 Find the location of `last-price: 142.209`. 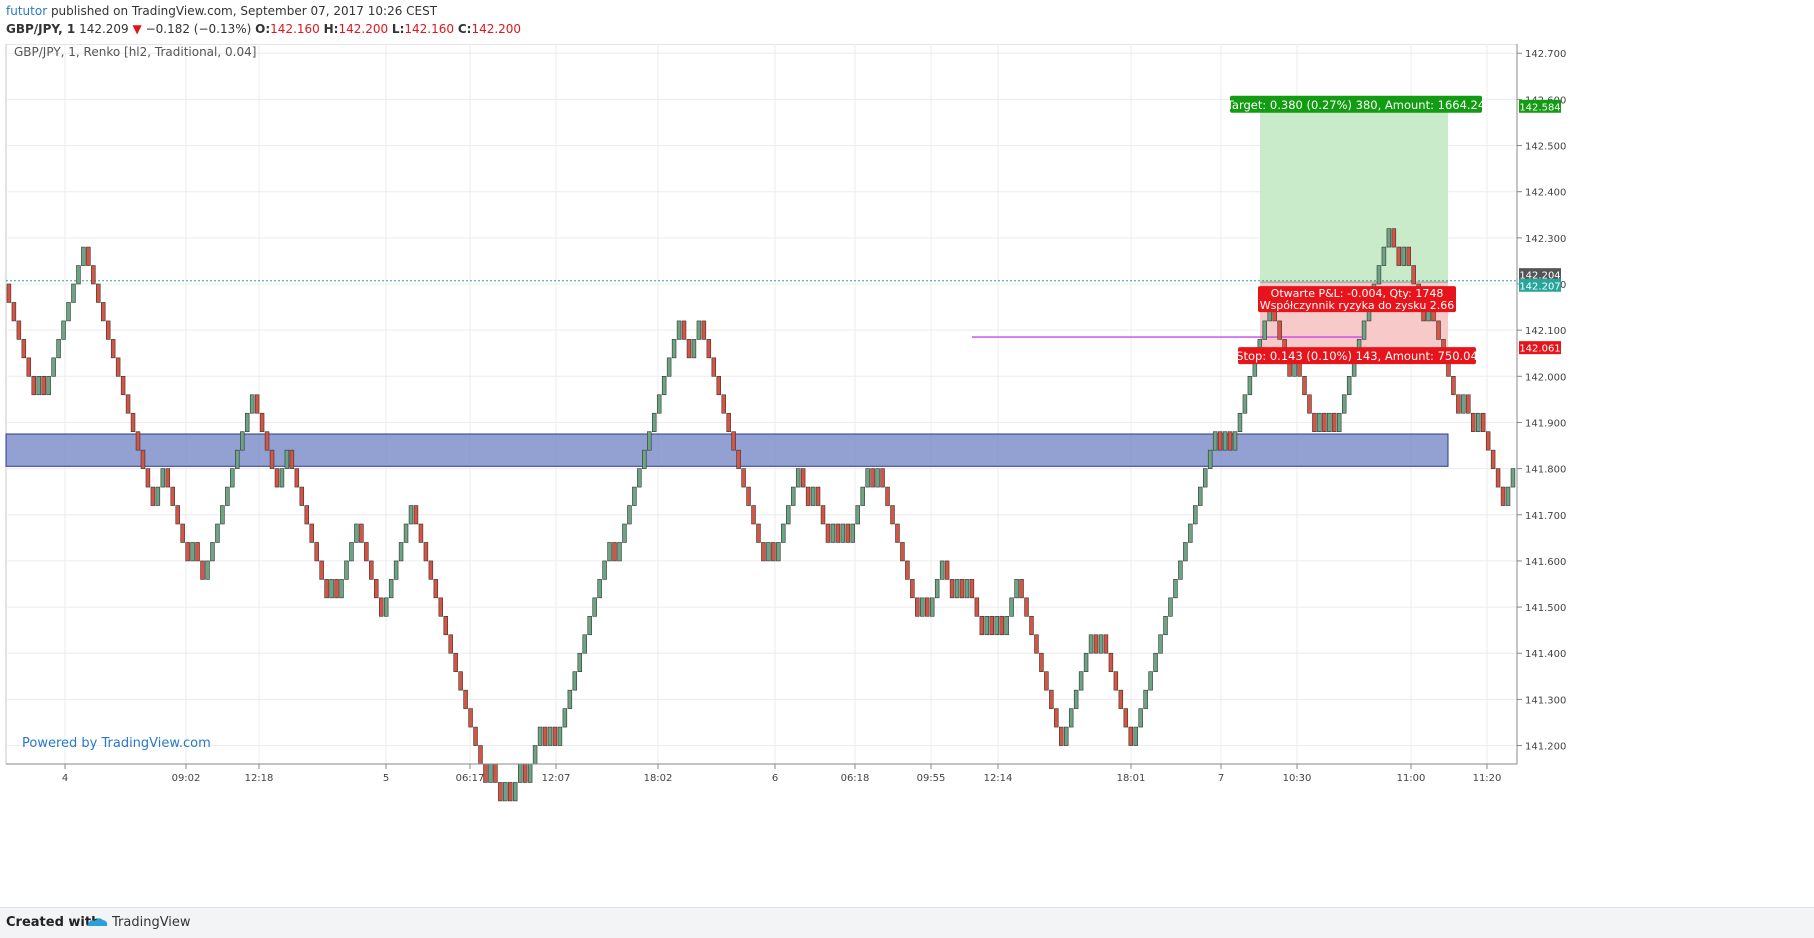

last-price: 142.209 is located at coordinates (104, 29).